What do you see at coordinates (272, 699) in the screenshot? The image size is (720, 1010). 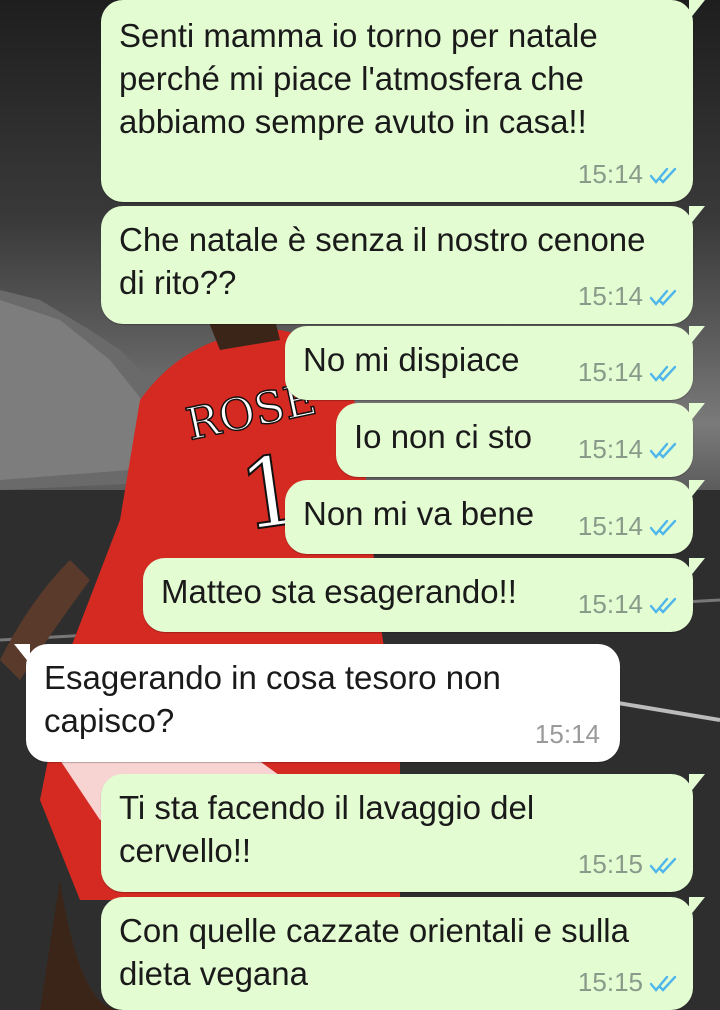 I see `message-text: Esagerando in cosa tesoro non capisco?` at bounding box center [272, 699].